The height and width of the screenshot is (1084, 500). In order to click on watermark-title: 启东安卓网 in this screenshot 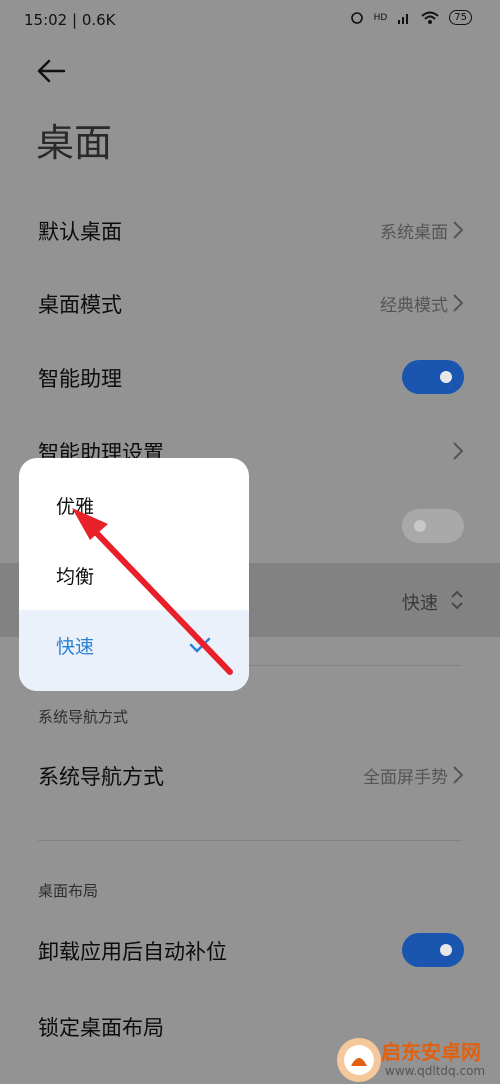, I will do `click(431, 1052)`.